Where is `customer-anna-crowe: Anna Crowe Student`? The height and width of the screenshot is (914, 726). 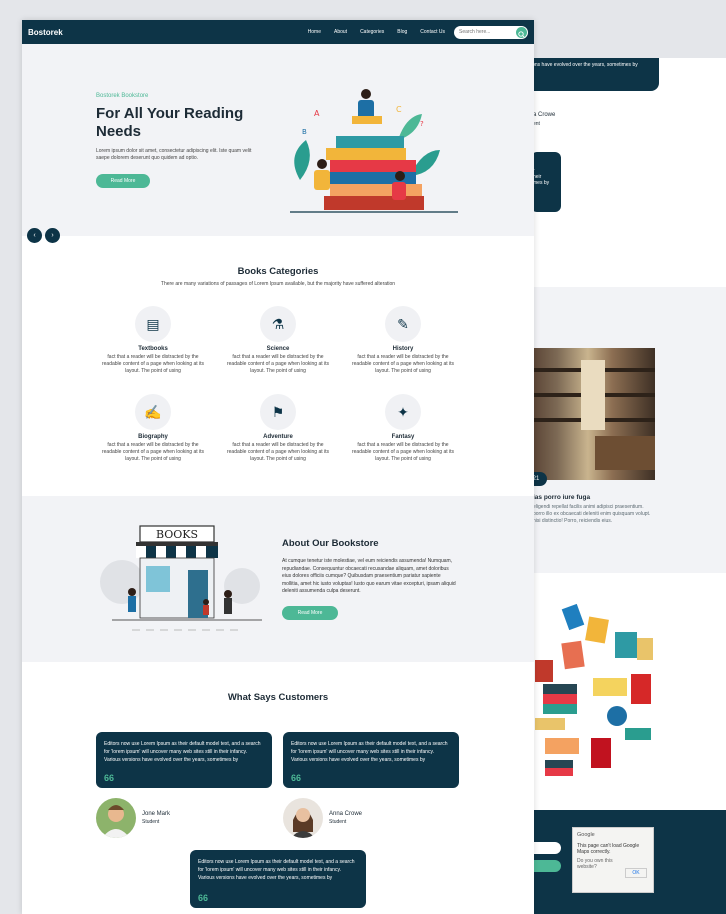
customer-anna-crowe: Anna Crowe Student is located at coordinates (322, 818).